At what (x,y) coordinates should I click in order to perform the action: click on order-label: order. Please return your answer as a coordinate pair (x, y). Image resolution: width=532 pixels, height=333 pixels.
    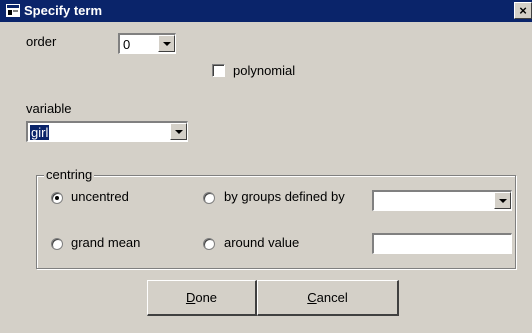
    Looking at the image, I should click on (41, 41).